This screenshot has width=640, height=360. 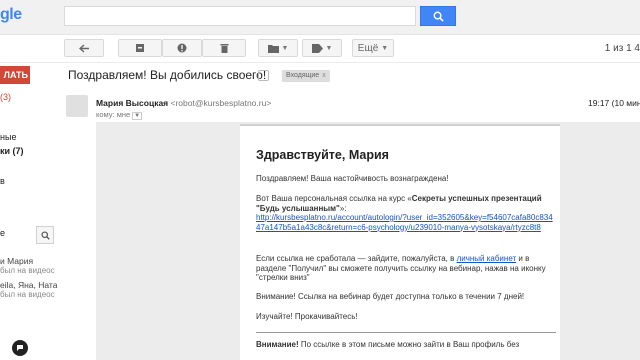 I want to click on report-spam-button, so click(x=182, y=48).